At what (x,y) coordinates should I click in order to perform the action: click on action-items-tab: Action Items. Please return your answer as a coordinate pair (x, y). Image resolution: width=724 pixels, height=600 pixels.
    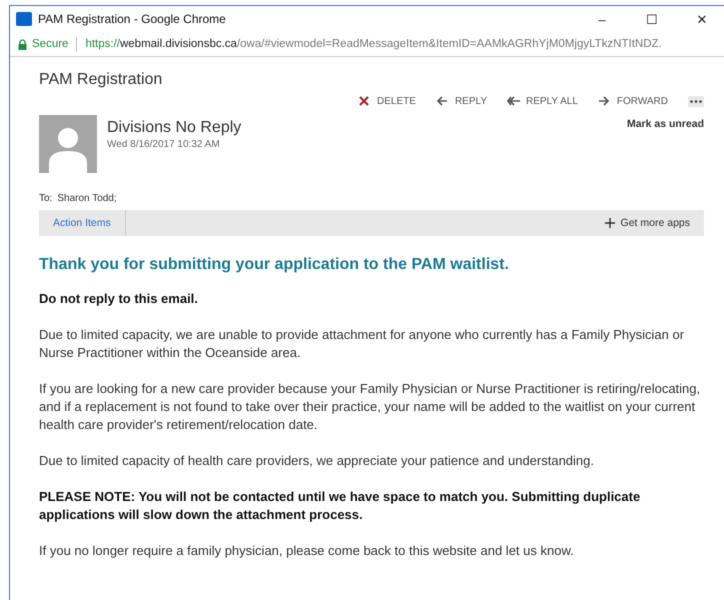
    Looking at the image, I should click on (82, 223).